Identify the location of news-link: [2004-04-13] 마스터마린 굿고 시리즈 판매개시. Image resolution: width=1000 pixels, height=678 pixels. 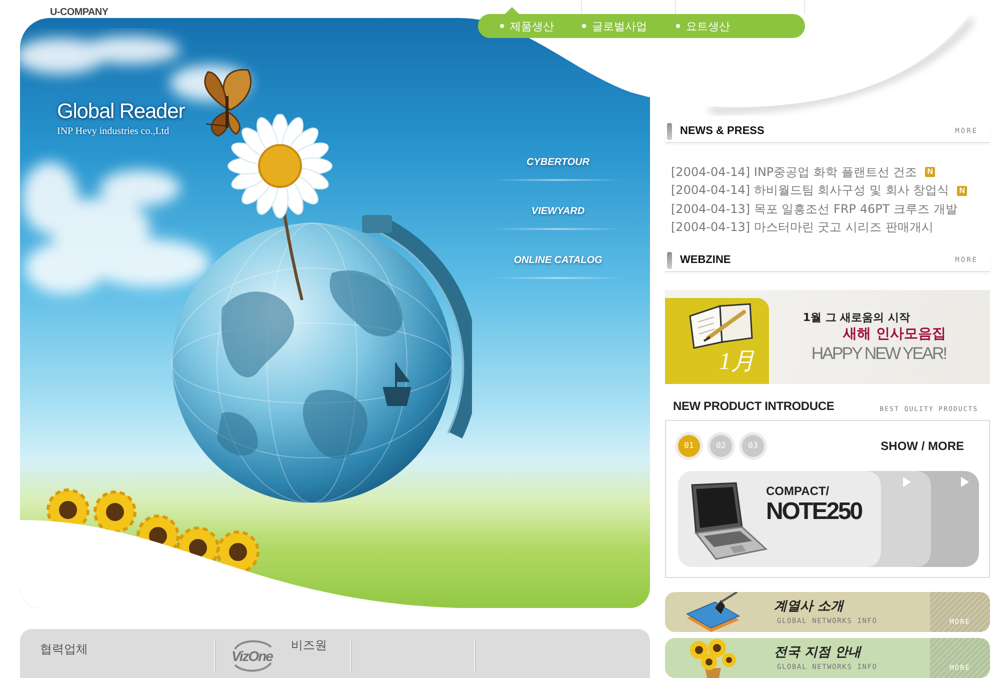
(802, 227).